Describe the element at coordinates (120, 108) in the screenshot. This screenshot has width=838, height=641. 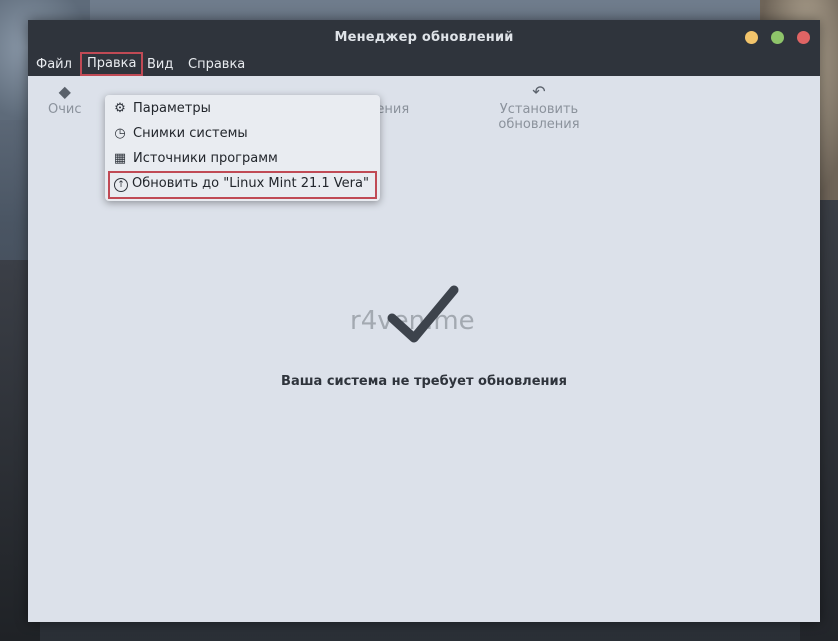
I see `preferences-icon: ⚙` at that location.